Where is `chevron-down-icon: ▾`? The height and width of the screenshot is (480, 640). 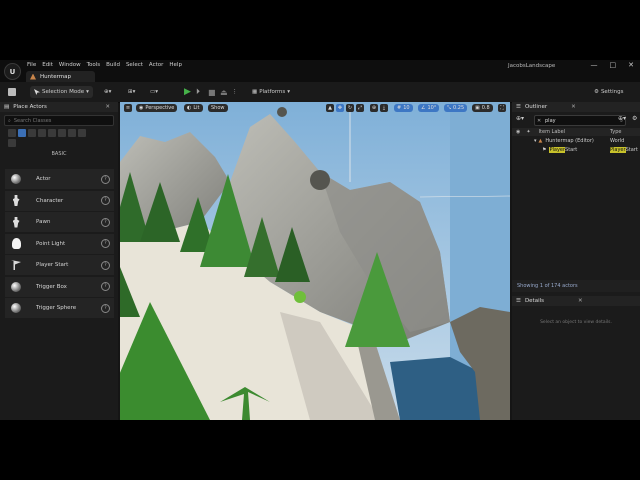 chevron-down-icon: ▾ is located at coordinates (87, 92).